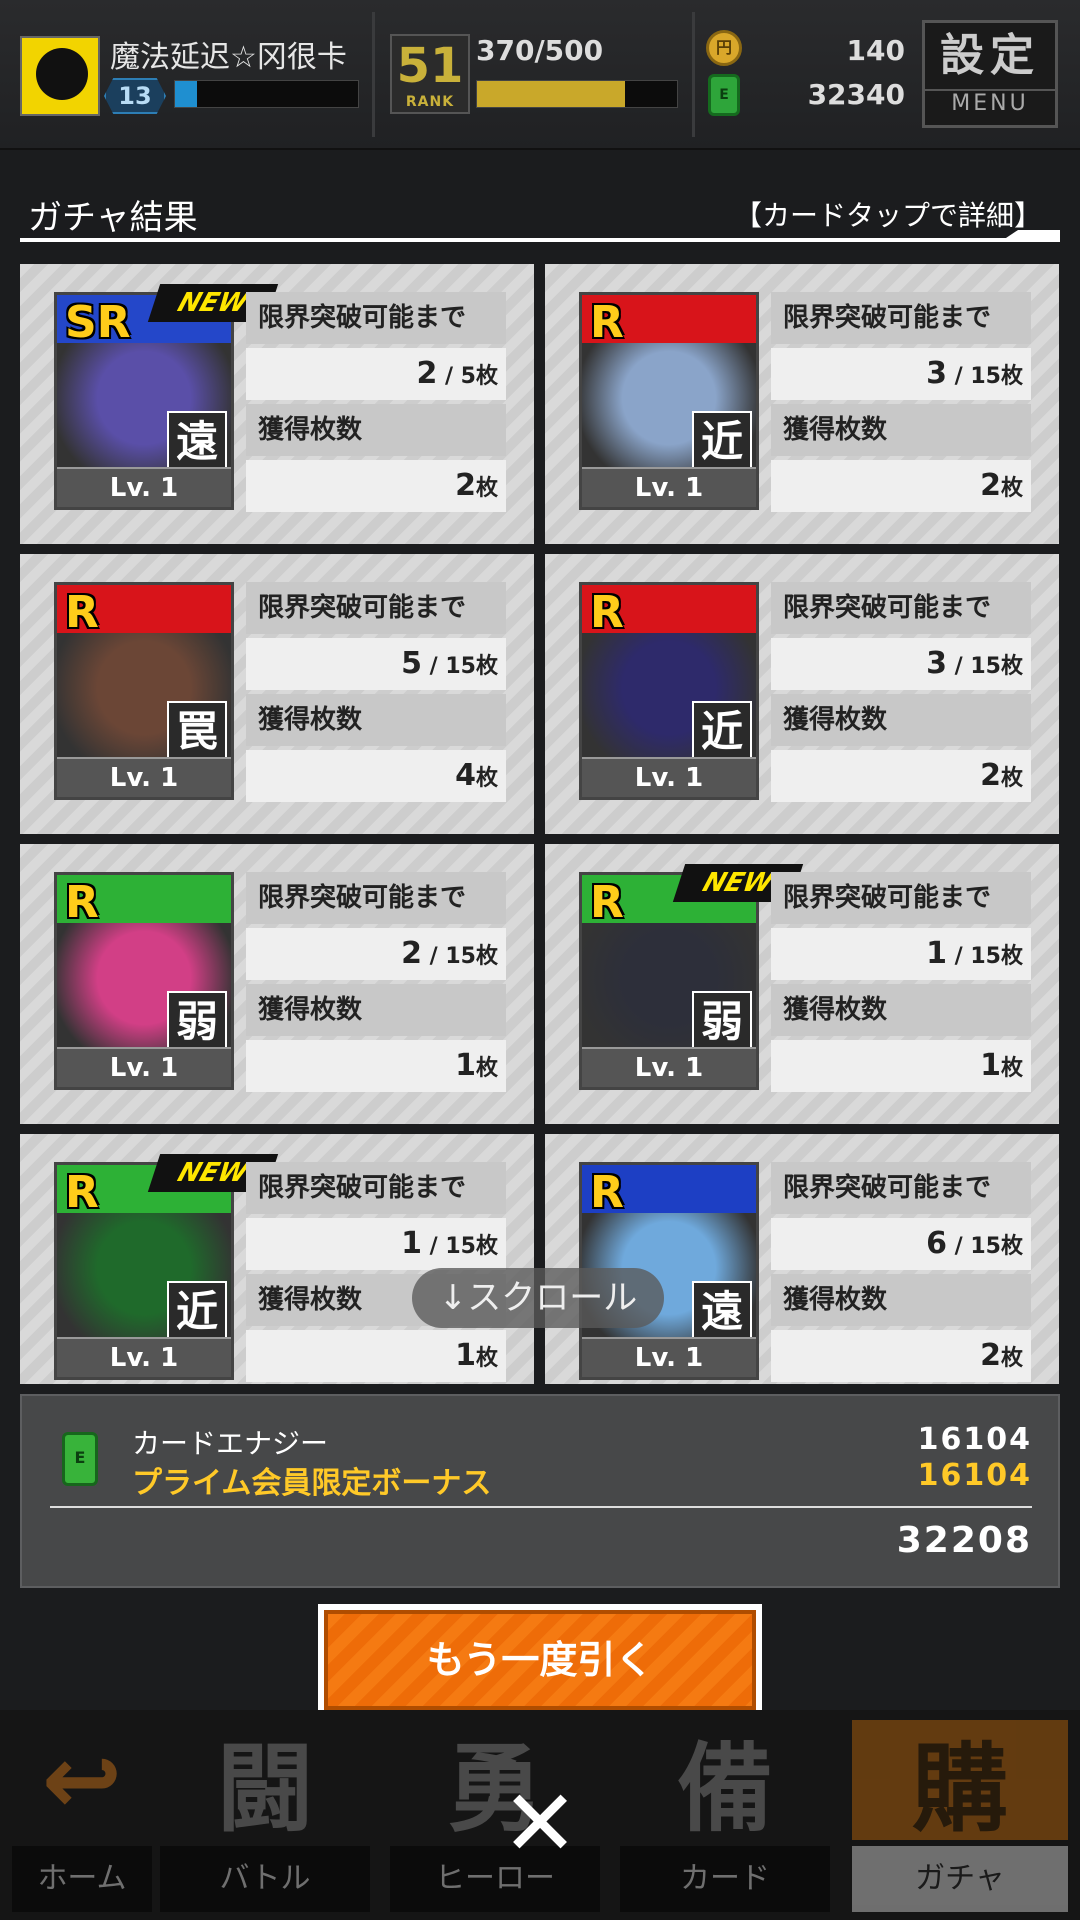 The height and width of the screenshot is (1920, 1080). What do you see at coordinates (376, 374) in the screenshot?
I see `limit-break-value: 2 / 5枚` at bounding box center [376, 374].